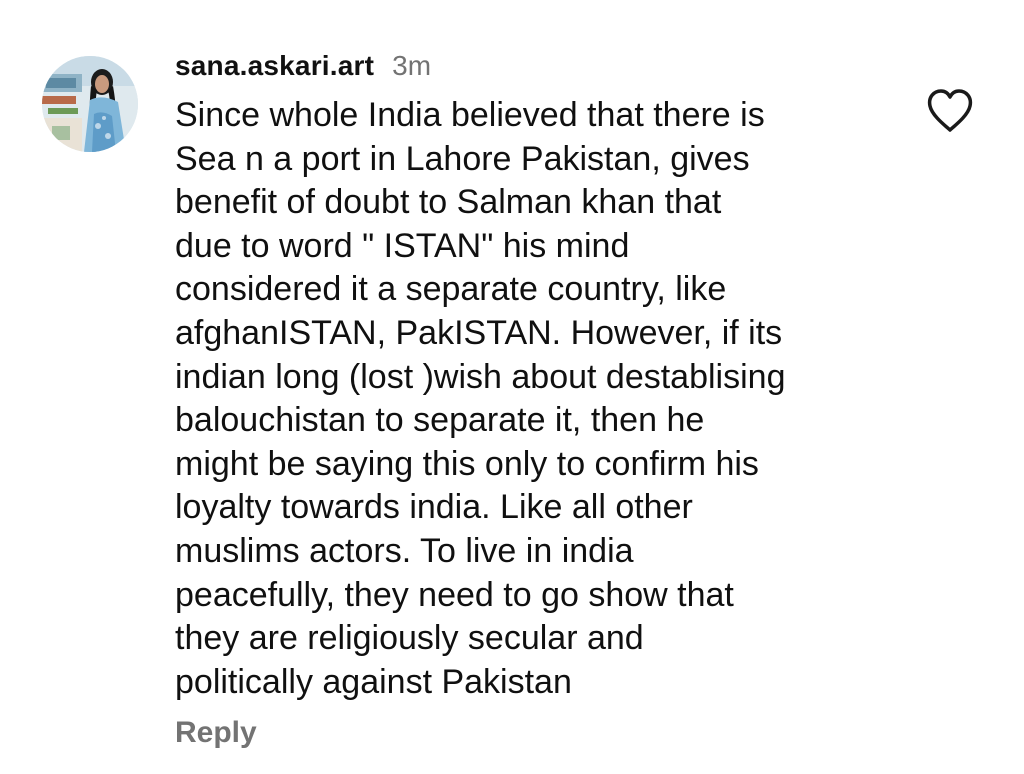 Image resolution: width=1024 pixels, height=774 pixels. I want to click on timestamp: 3m, so click(412, 65).